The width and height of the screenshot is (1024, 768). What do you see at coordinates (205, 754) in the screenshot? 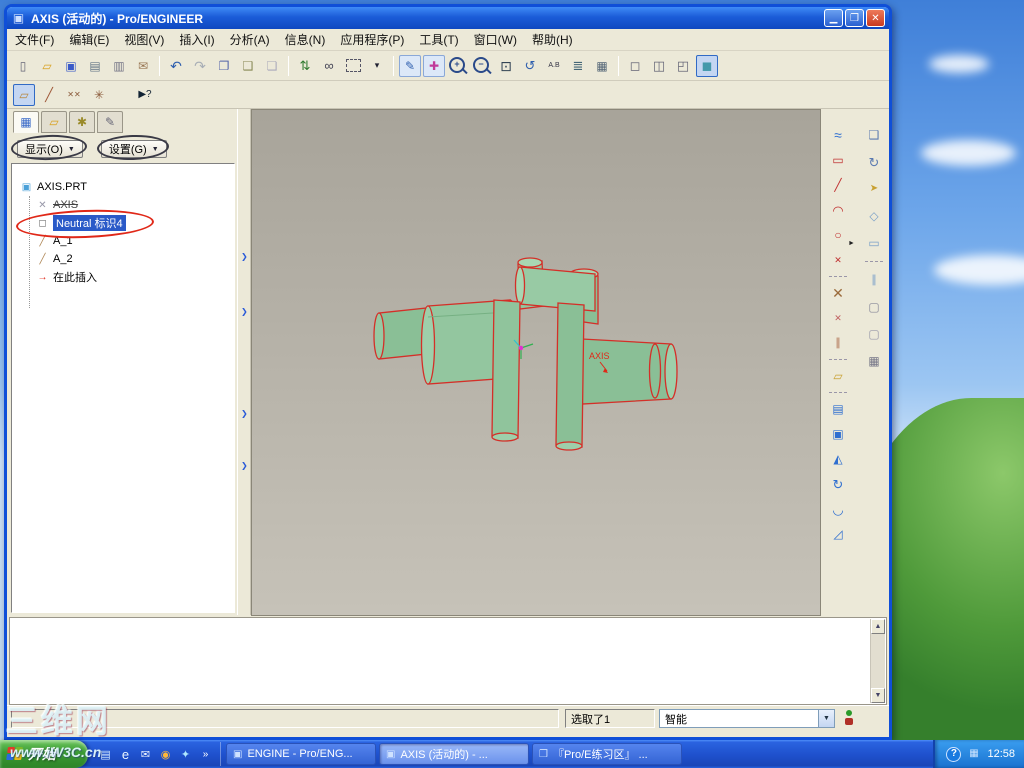
I see `qlaunch-chevron-icon: »` at bounding box center [205, 754].